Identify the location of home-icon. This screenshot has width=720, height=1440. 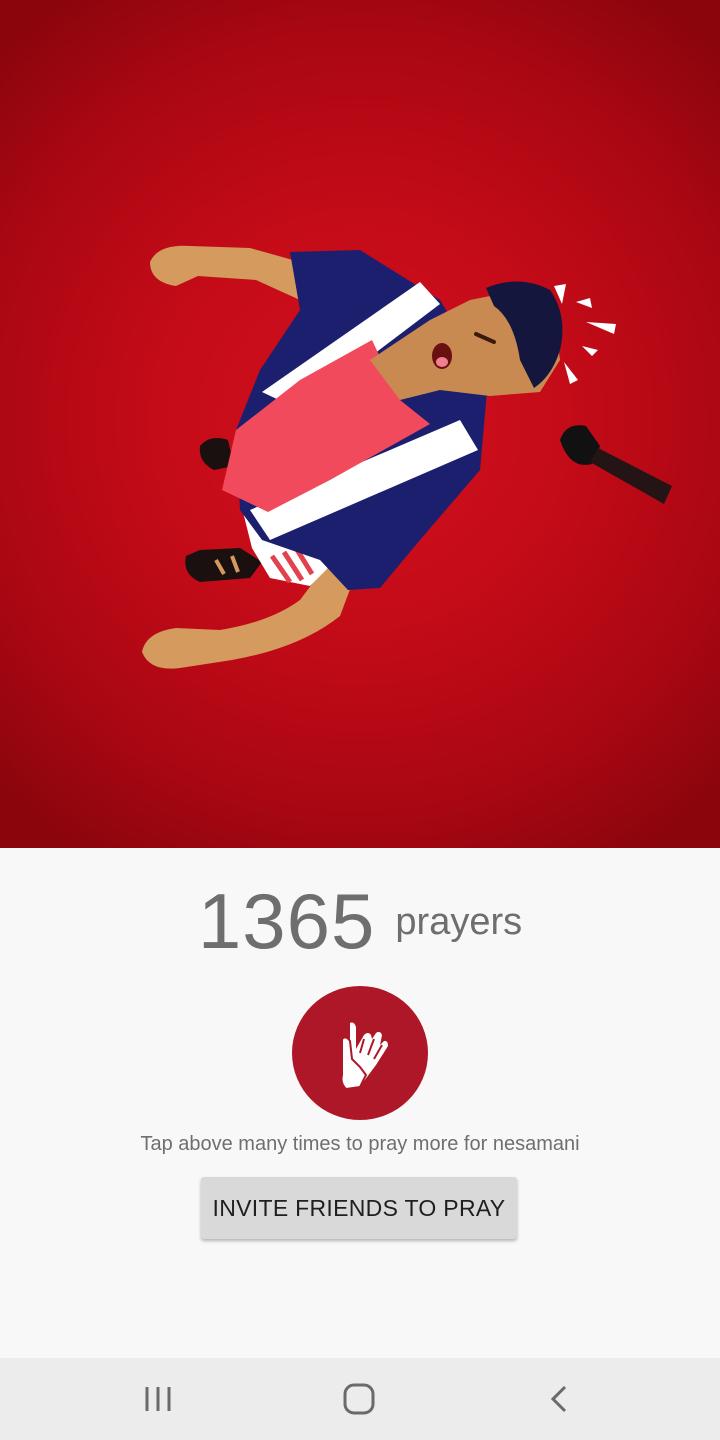
(359, 1399).